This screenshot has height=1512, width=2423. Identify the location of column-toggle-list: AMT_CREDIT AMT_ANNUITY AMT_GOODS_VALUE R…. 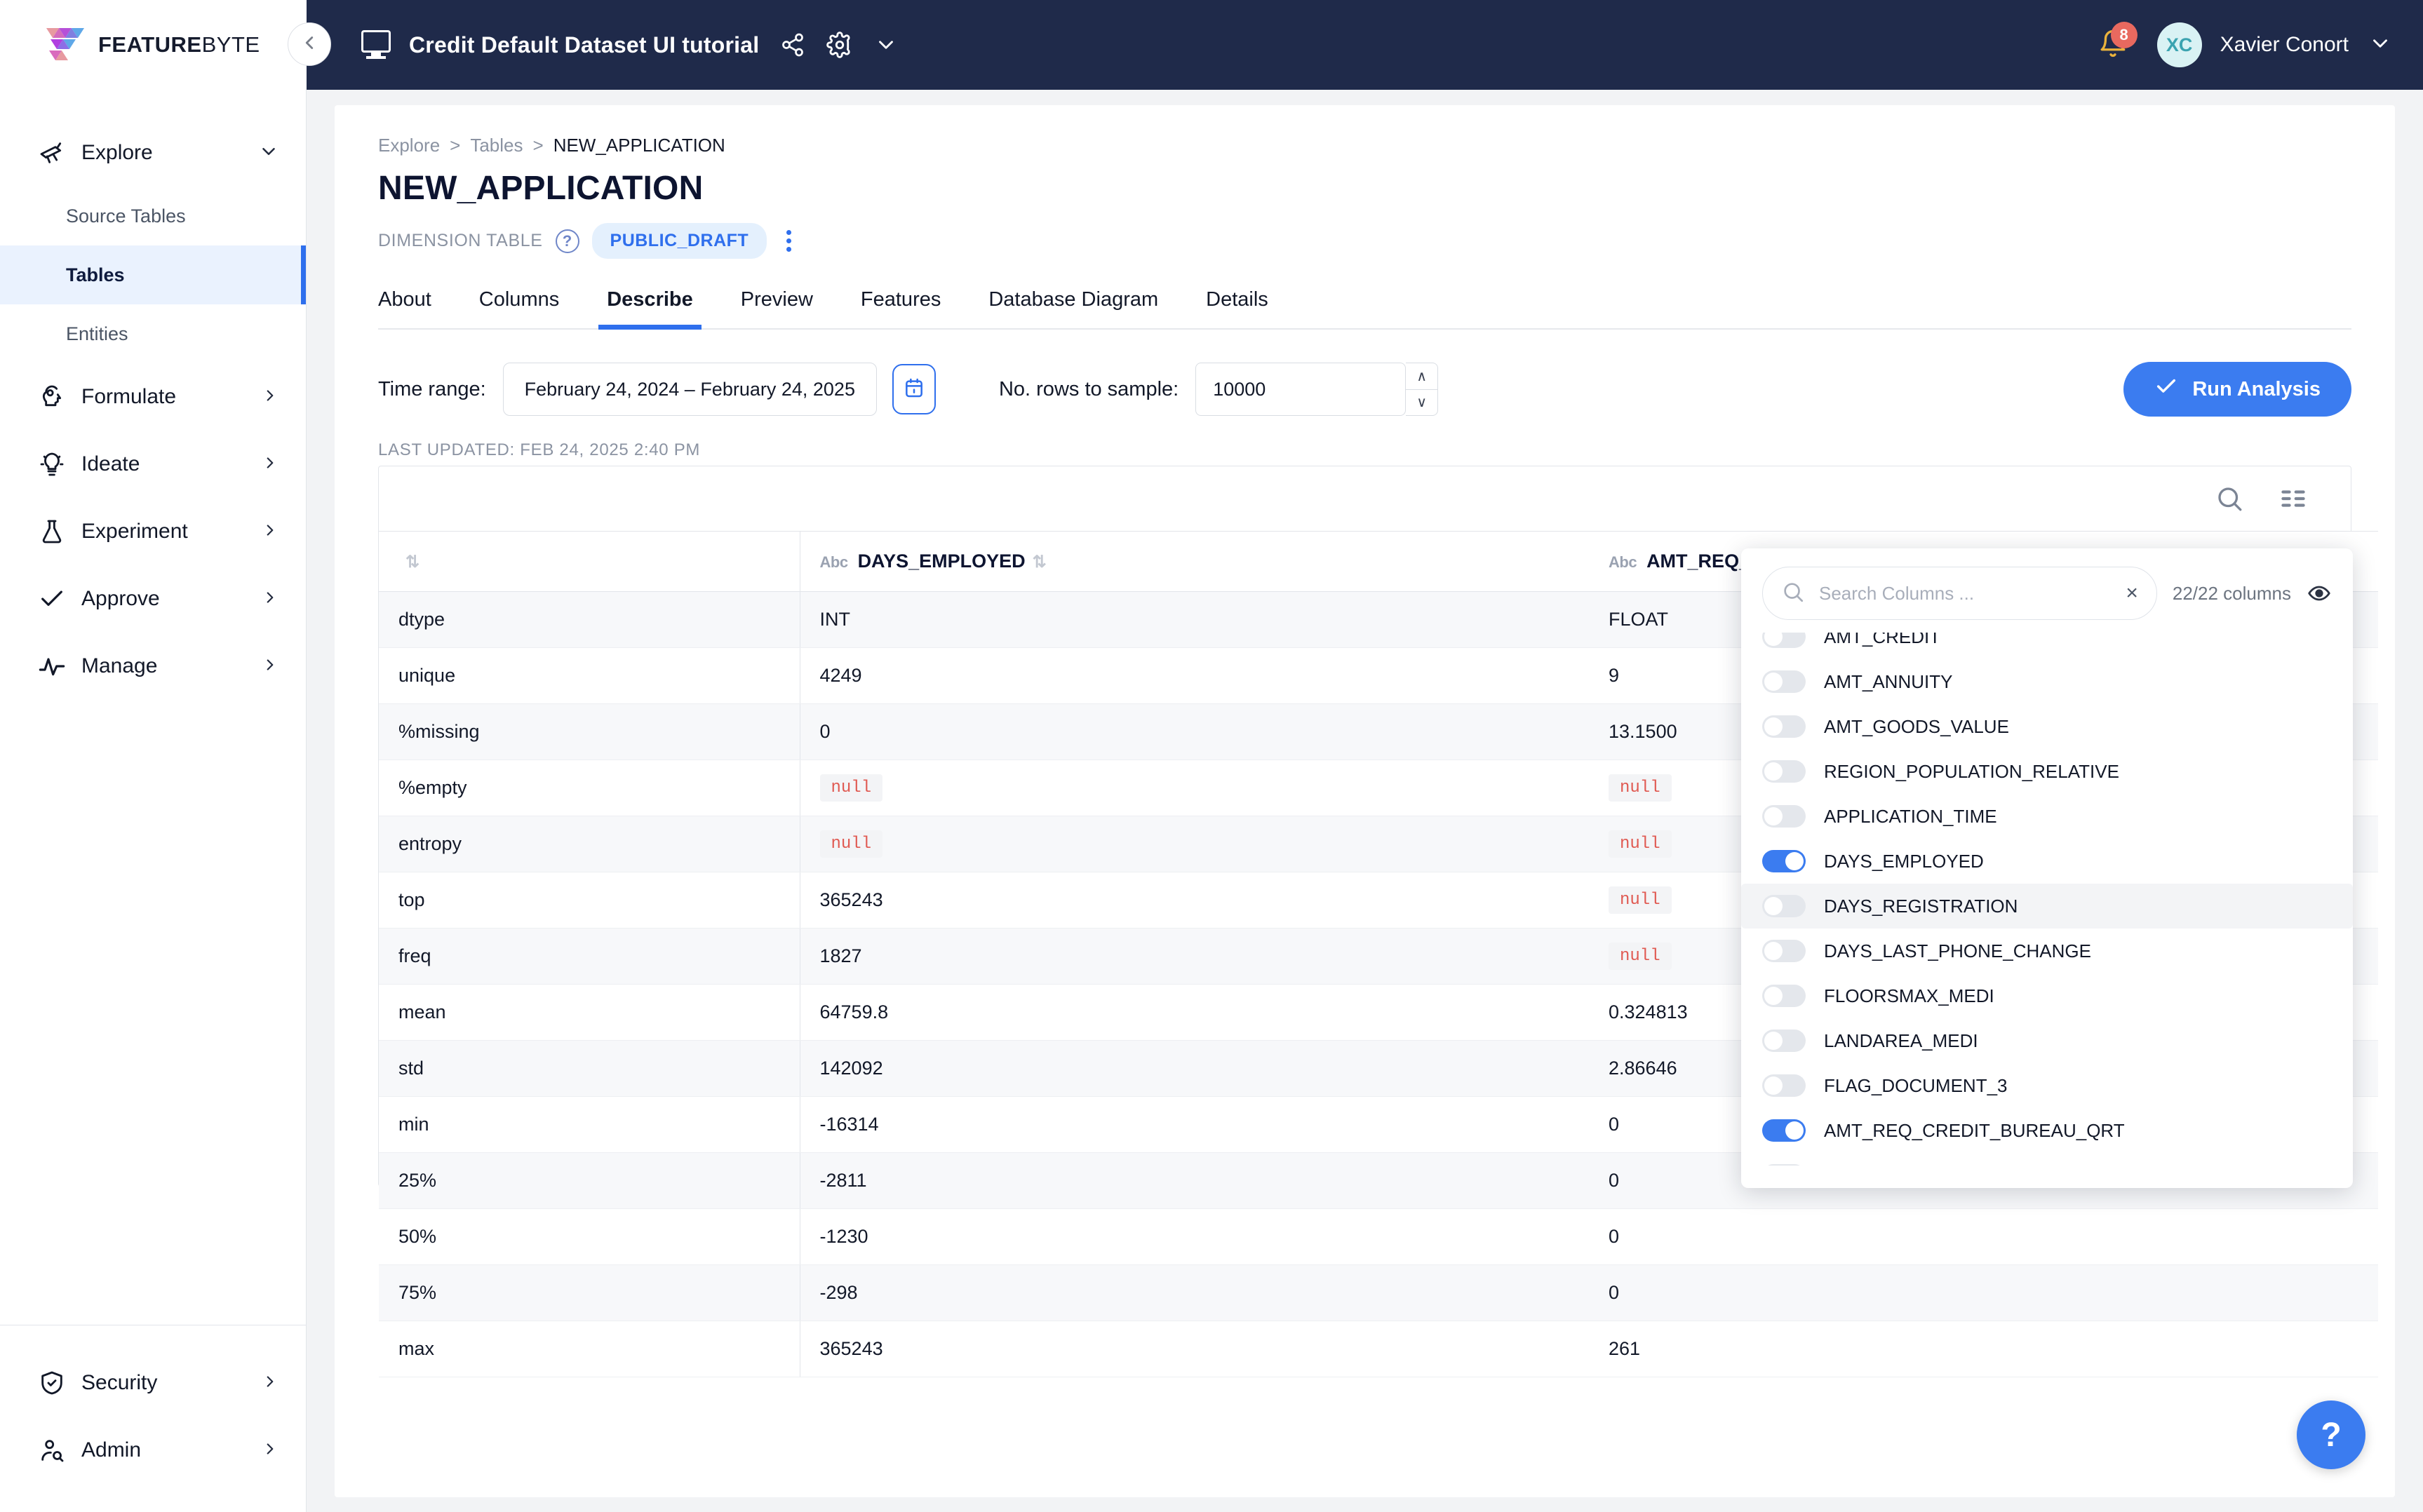
(2047, 899).